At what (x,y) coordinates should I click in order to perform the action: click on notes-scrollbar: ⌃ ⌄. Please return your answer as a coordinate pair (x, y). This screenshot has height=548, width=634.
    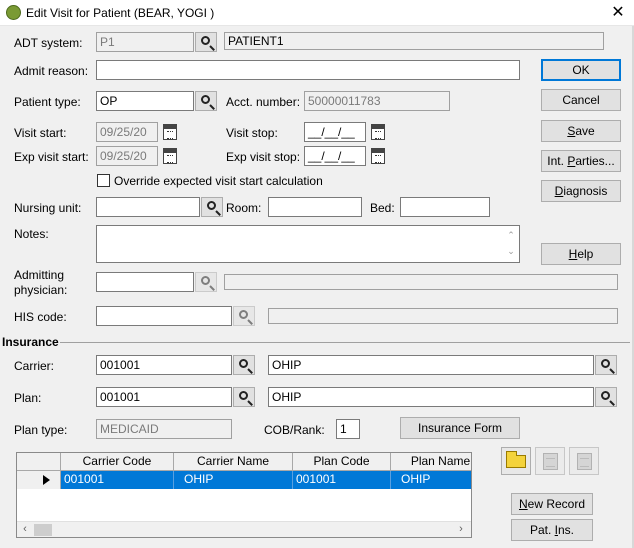
    Looking at the image, I should click on (511, 244).